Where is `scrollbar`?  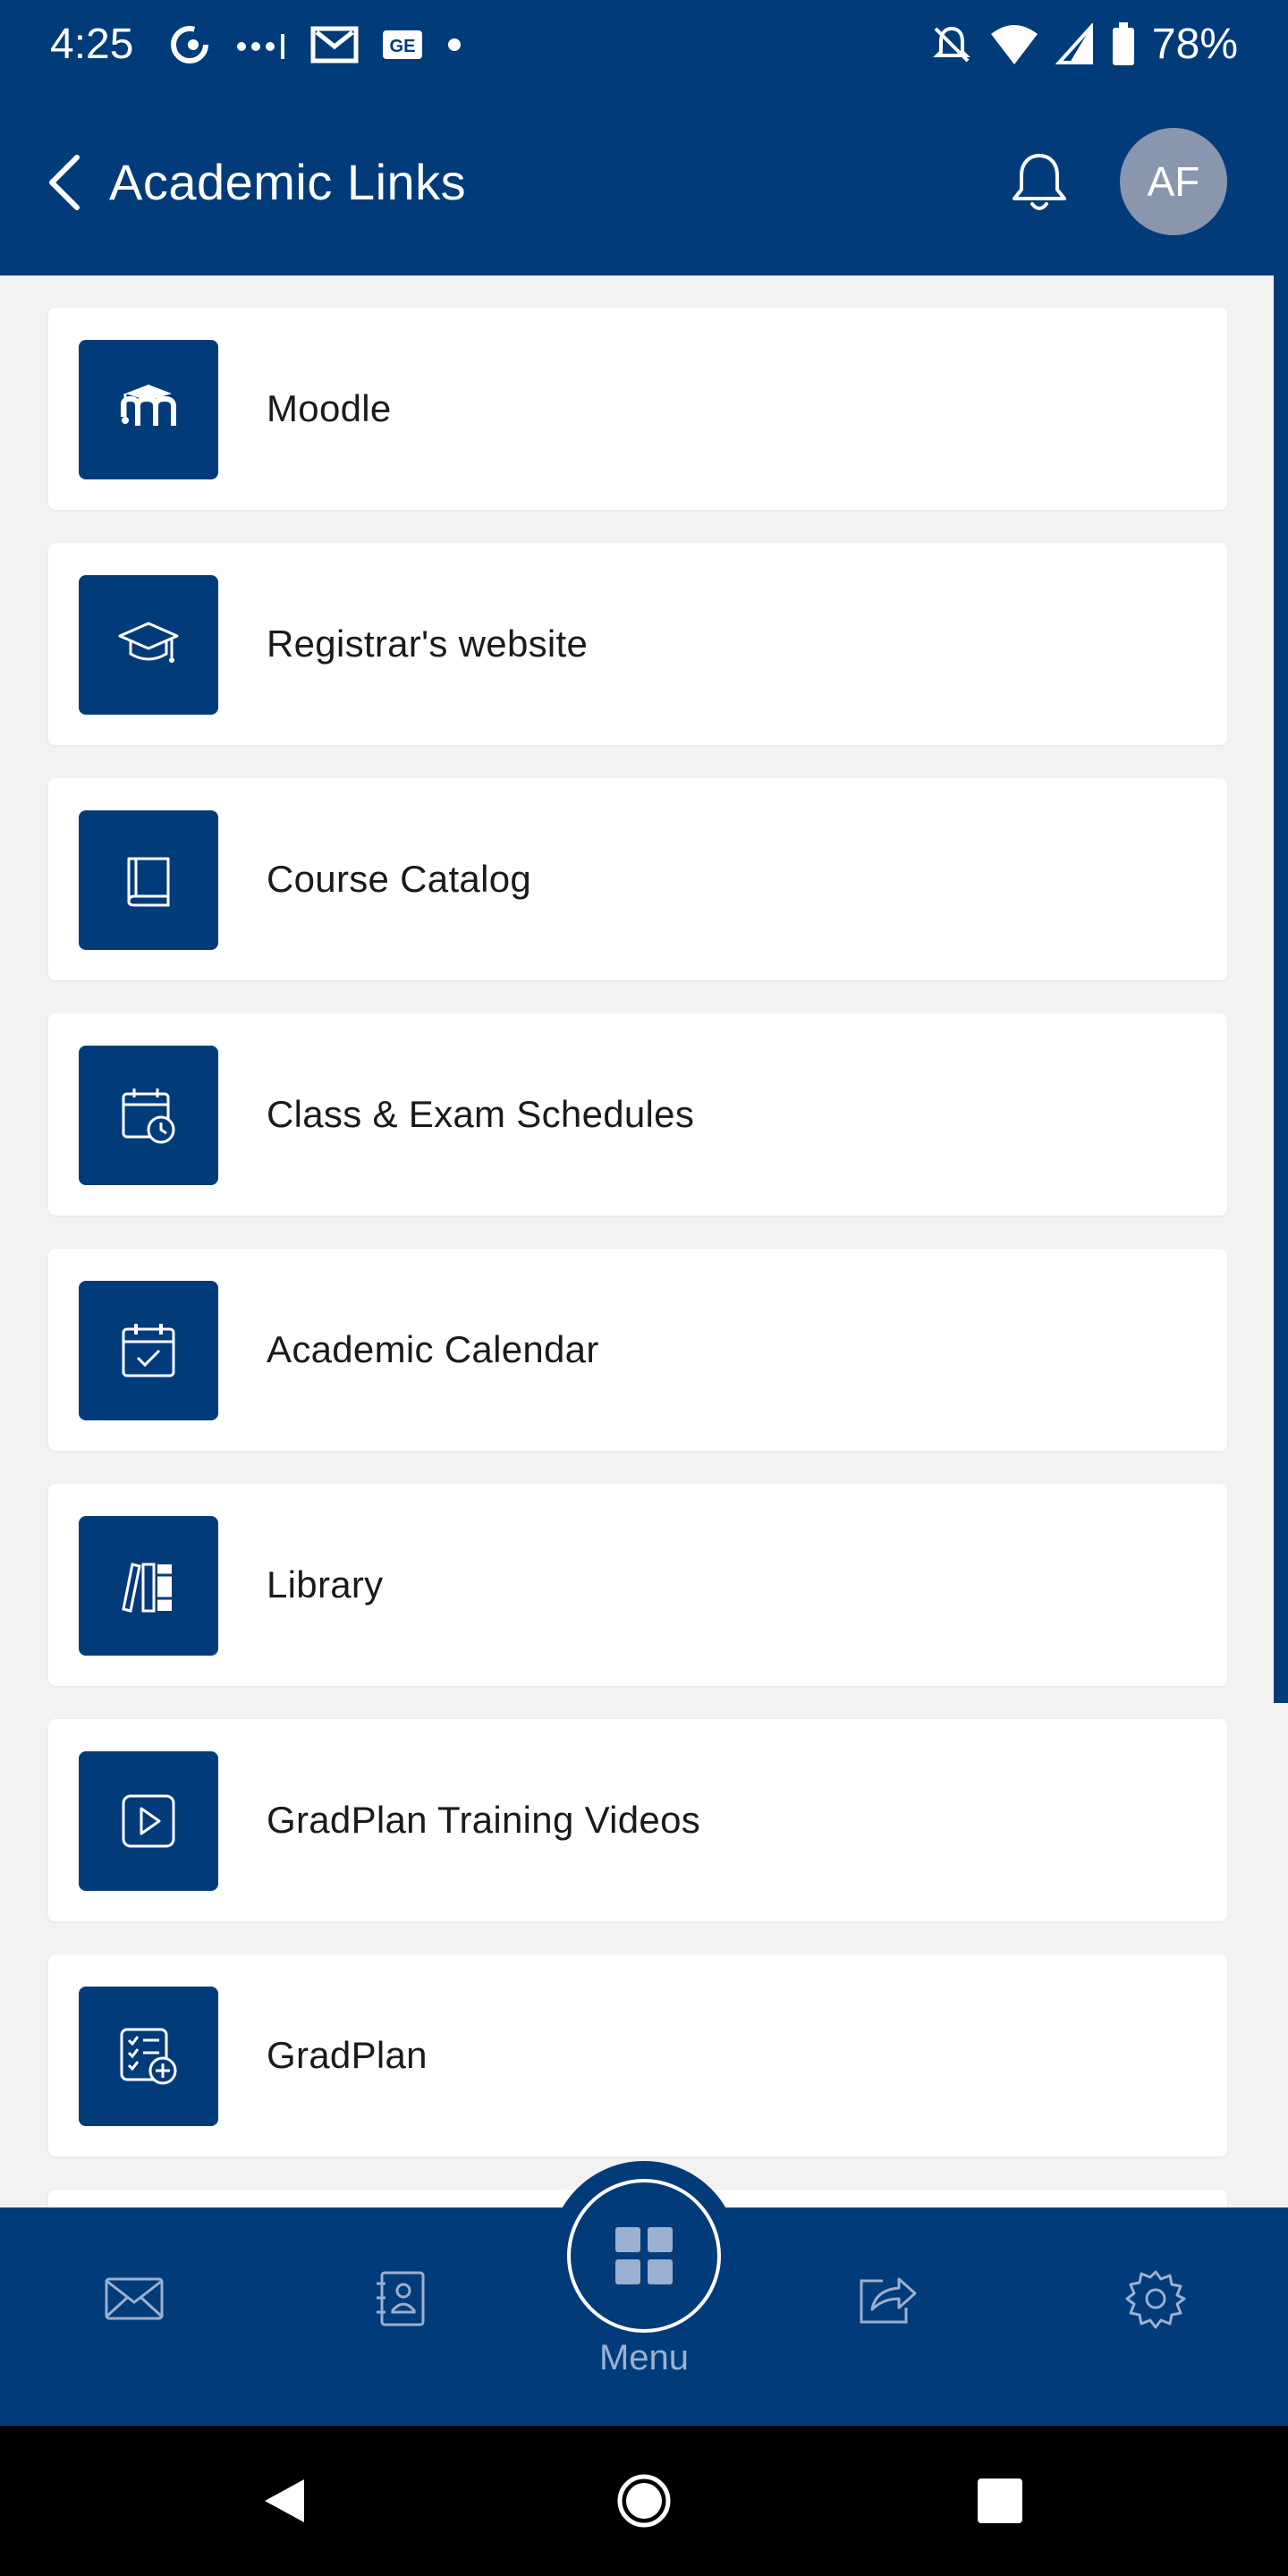
scrollbar is located at coordinates (1281, 989).